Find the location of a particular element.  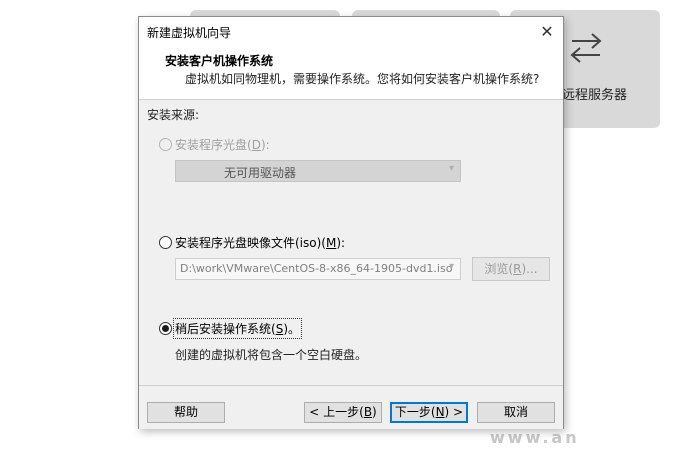

later-radio is located at coordinates (165, 328).